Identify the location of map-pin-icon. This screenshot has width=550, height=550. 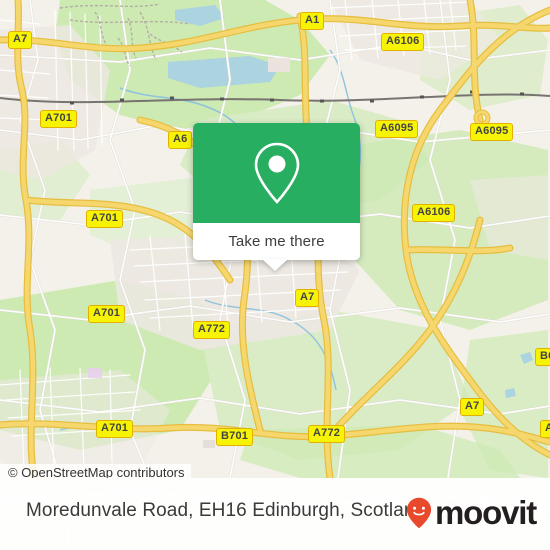
(276, 173).